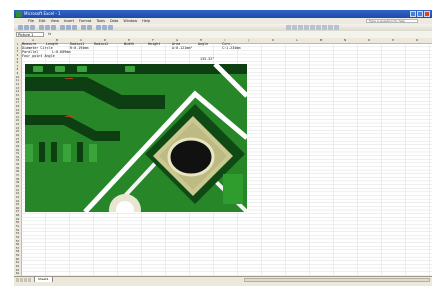  What do you see at coordinates (413, 14) in the screenshot?
I see `minimize-button` at bounding box center [413, 14].